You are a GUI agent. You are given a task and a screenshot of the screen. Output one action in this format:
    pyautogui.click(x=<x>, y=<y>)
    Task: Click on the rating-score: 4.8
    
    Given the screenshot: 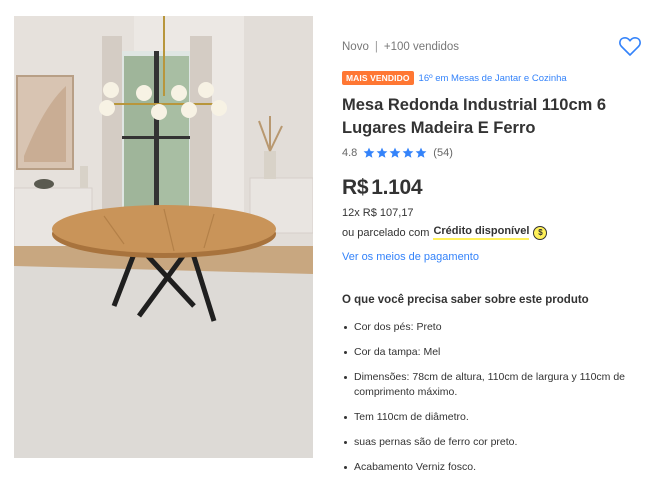 What is the action you would take?
    pyautogui.click(x=350, y=153)
    